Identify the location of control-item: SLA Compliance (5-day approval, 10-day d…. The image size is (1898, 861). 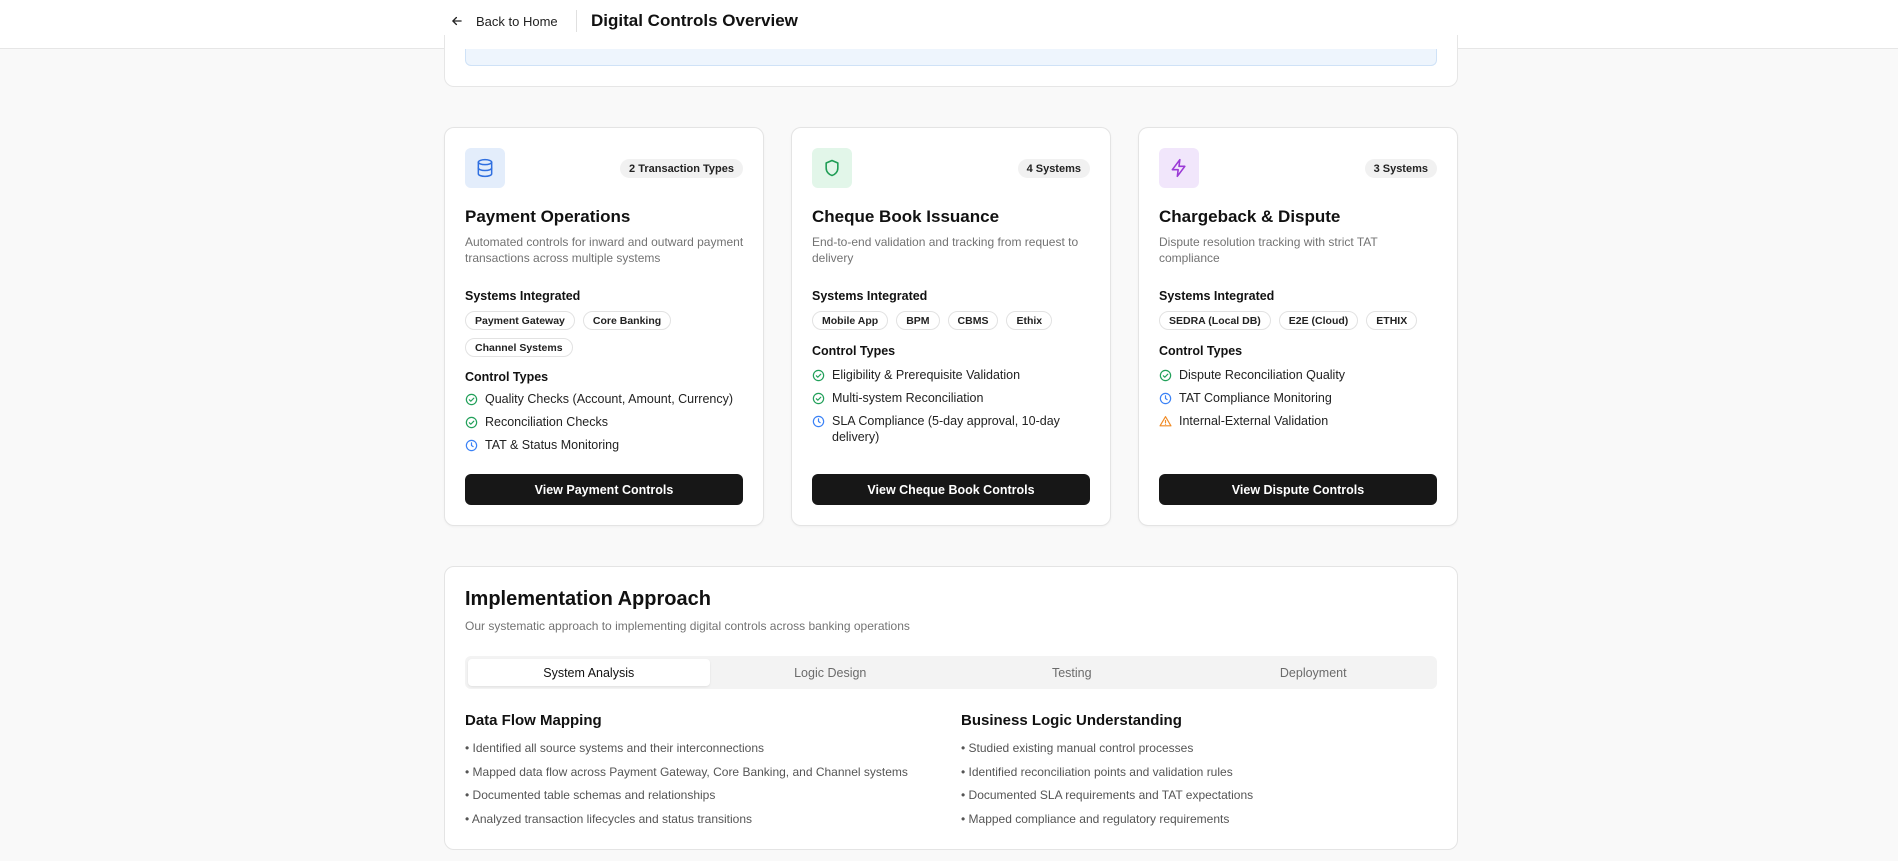
(954, 429).